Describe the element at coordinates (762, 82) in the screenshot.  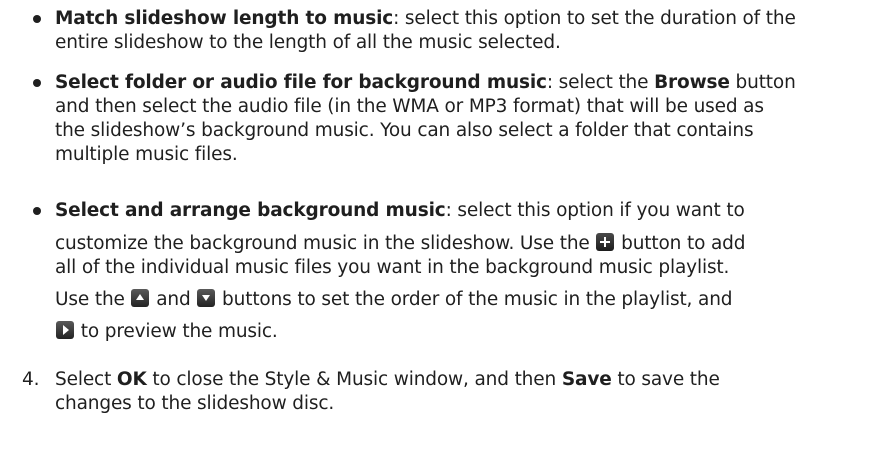
I see `text-run: button` at that location.